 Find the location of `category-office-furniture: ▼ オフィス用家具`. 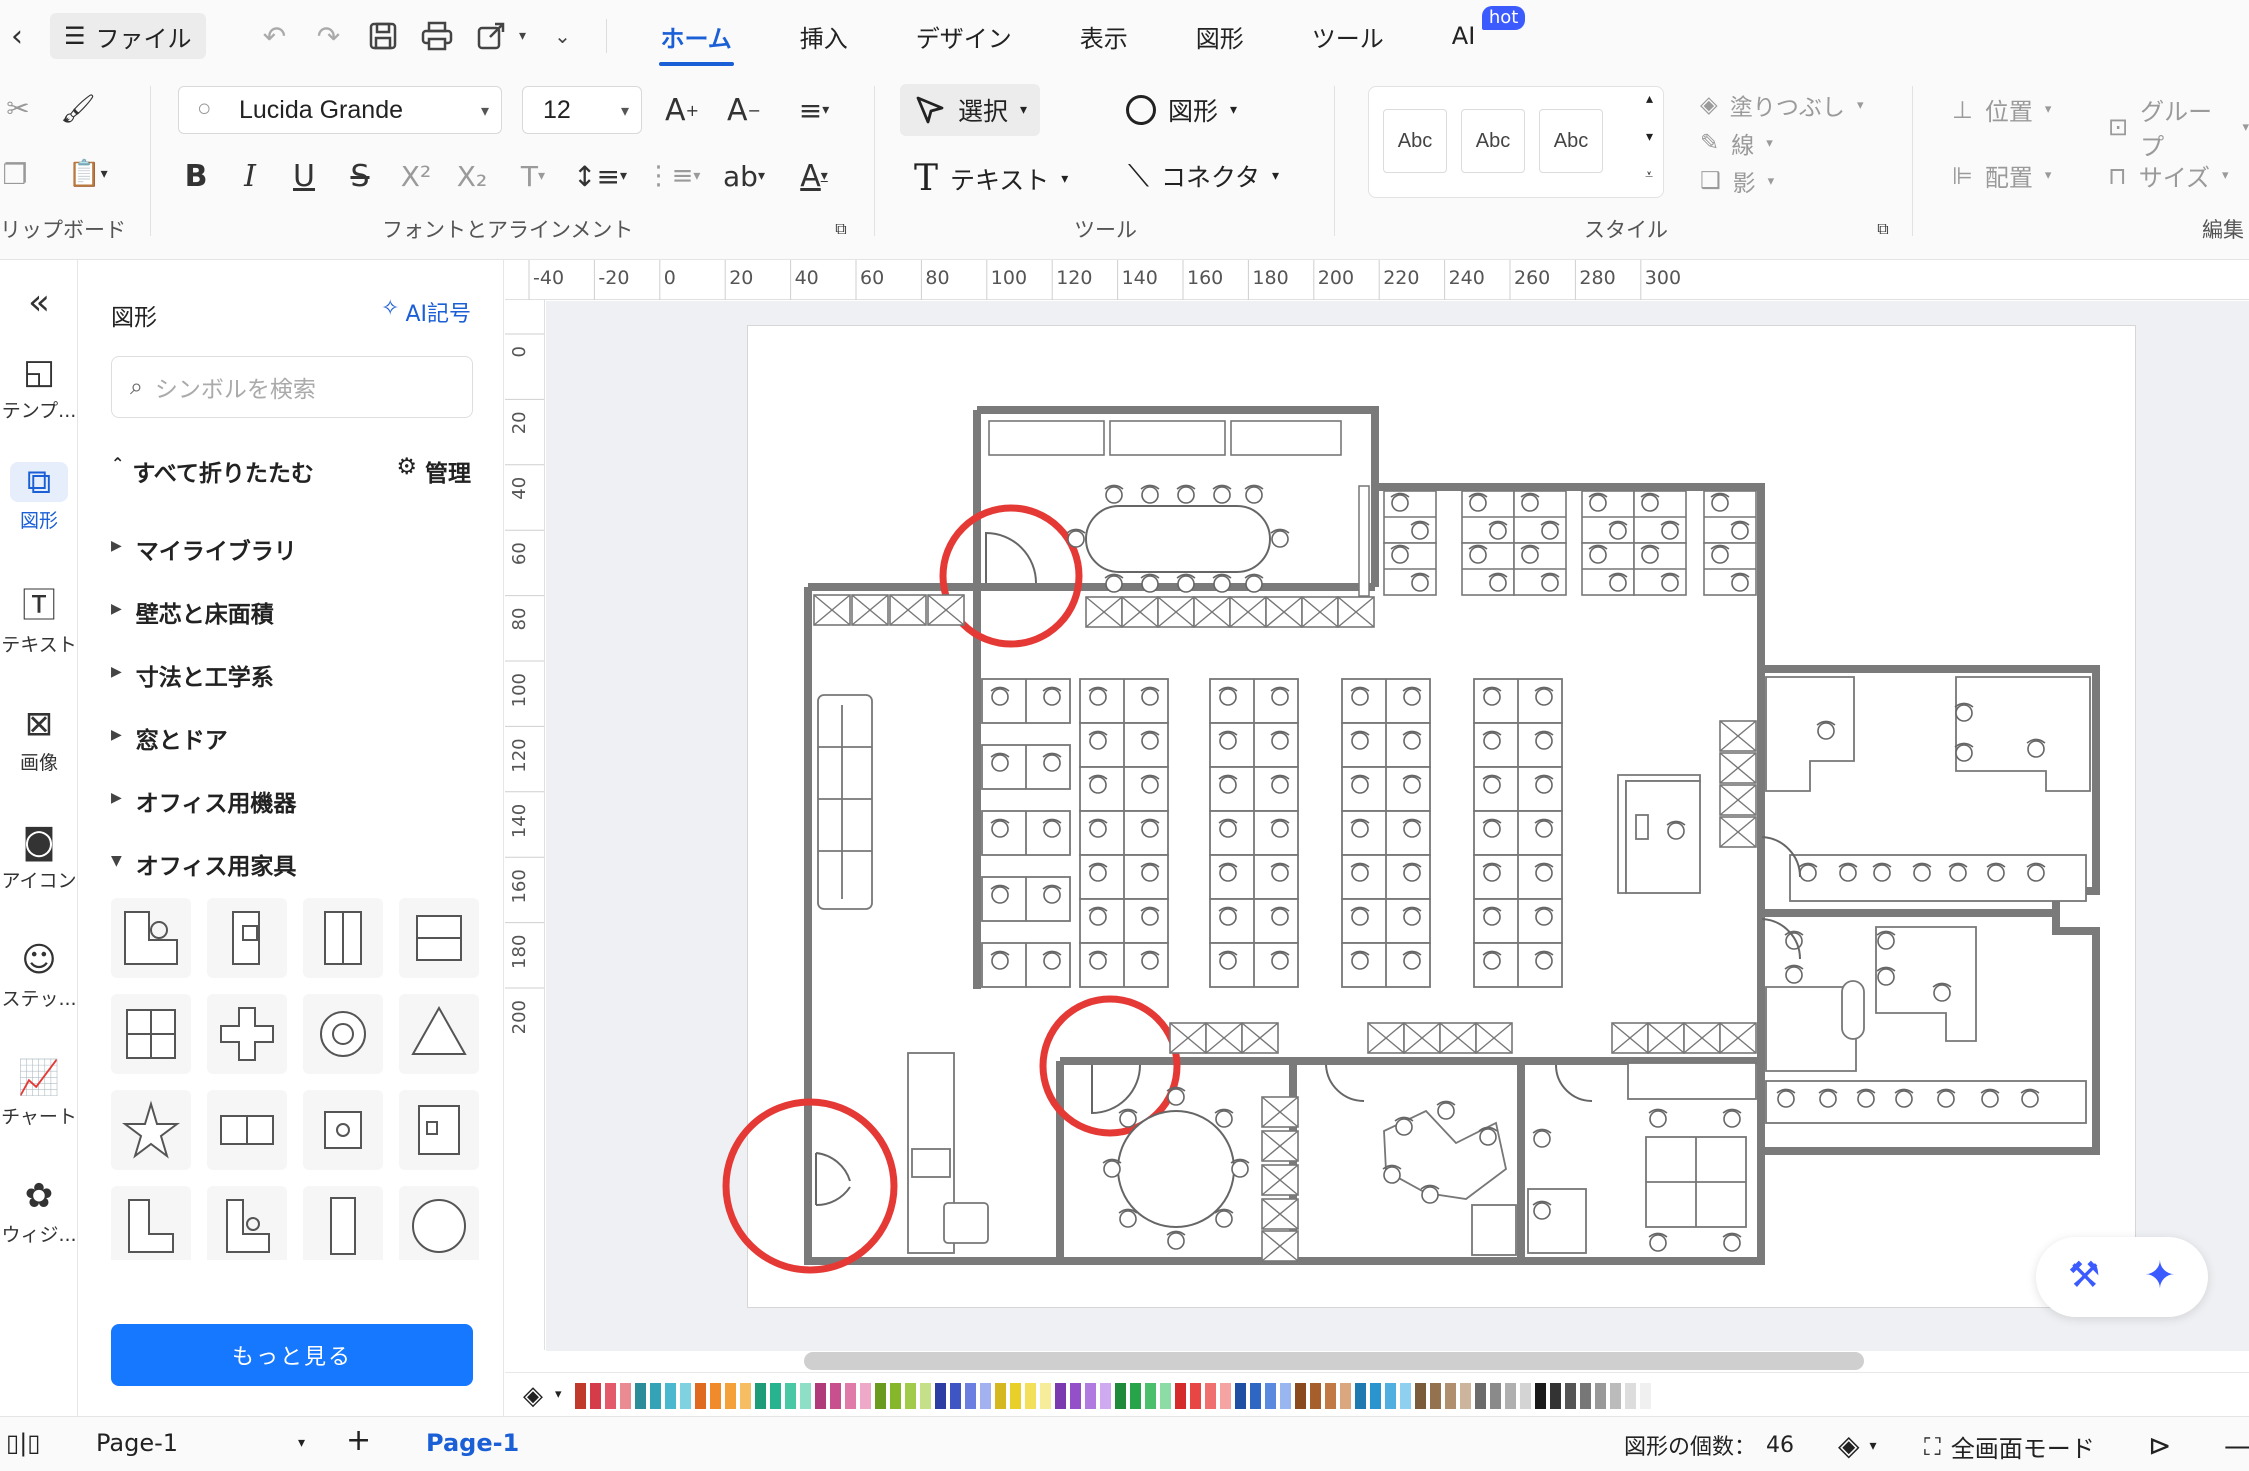

category-office-furniture: ▼ オフィス用家具 is located at coordinates (203, 864).